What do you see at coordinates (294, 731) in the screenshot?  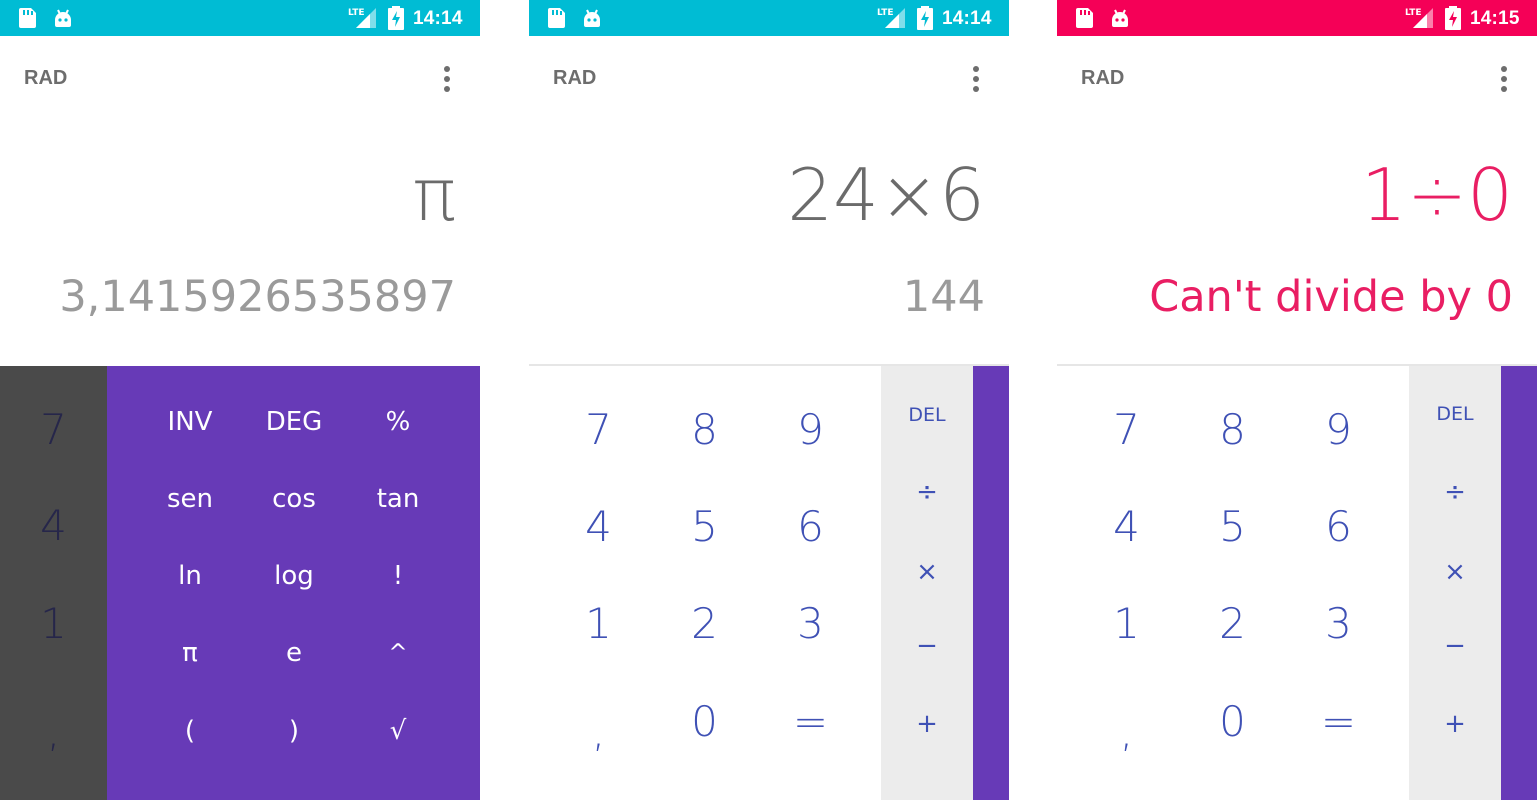 I see `key-right-paren: )` at bounding box center [294, 731].